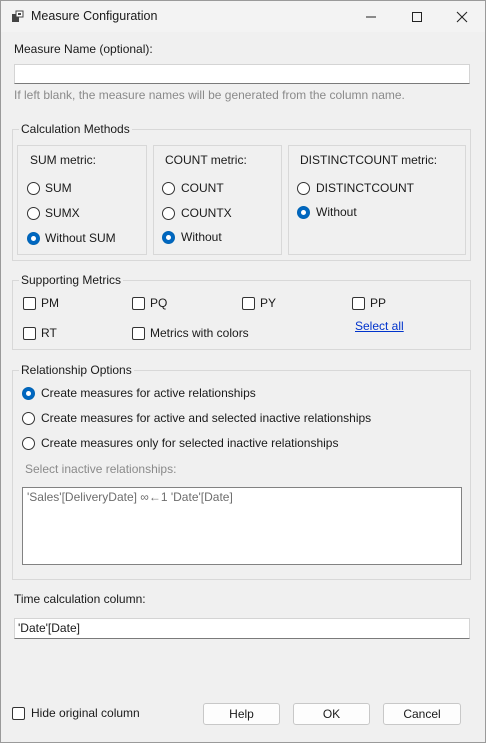  Describe the element at coordinates (62, 213) in the screenshot. I see `sum-option-label: SUMX` at that location.